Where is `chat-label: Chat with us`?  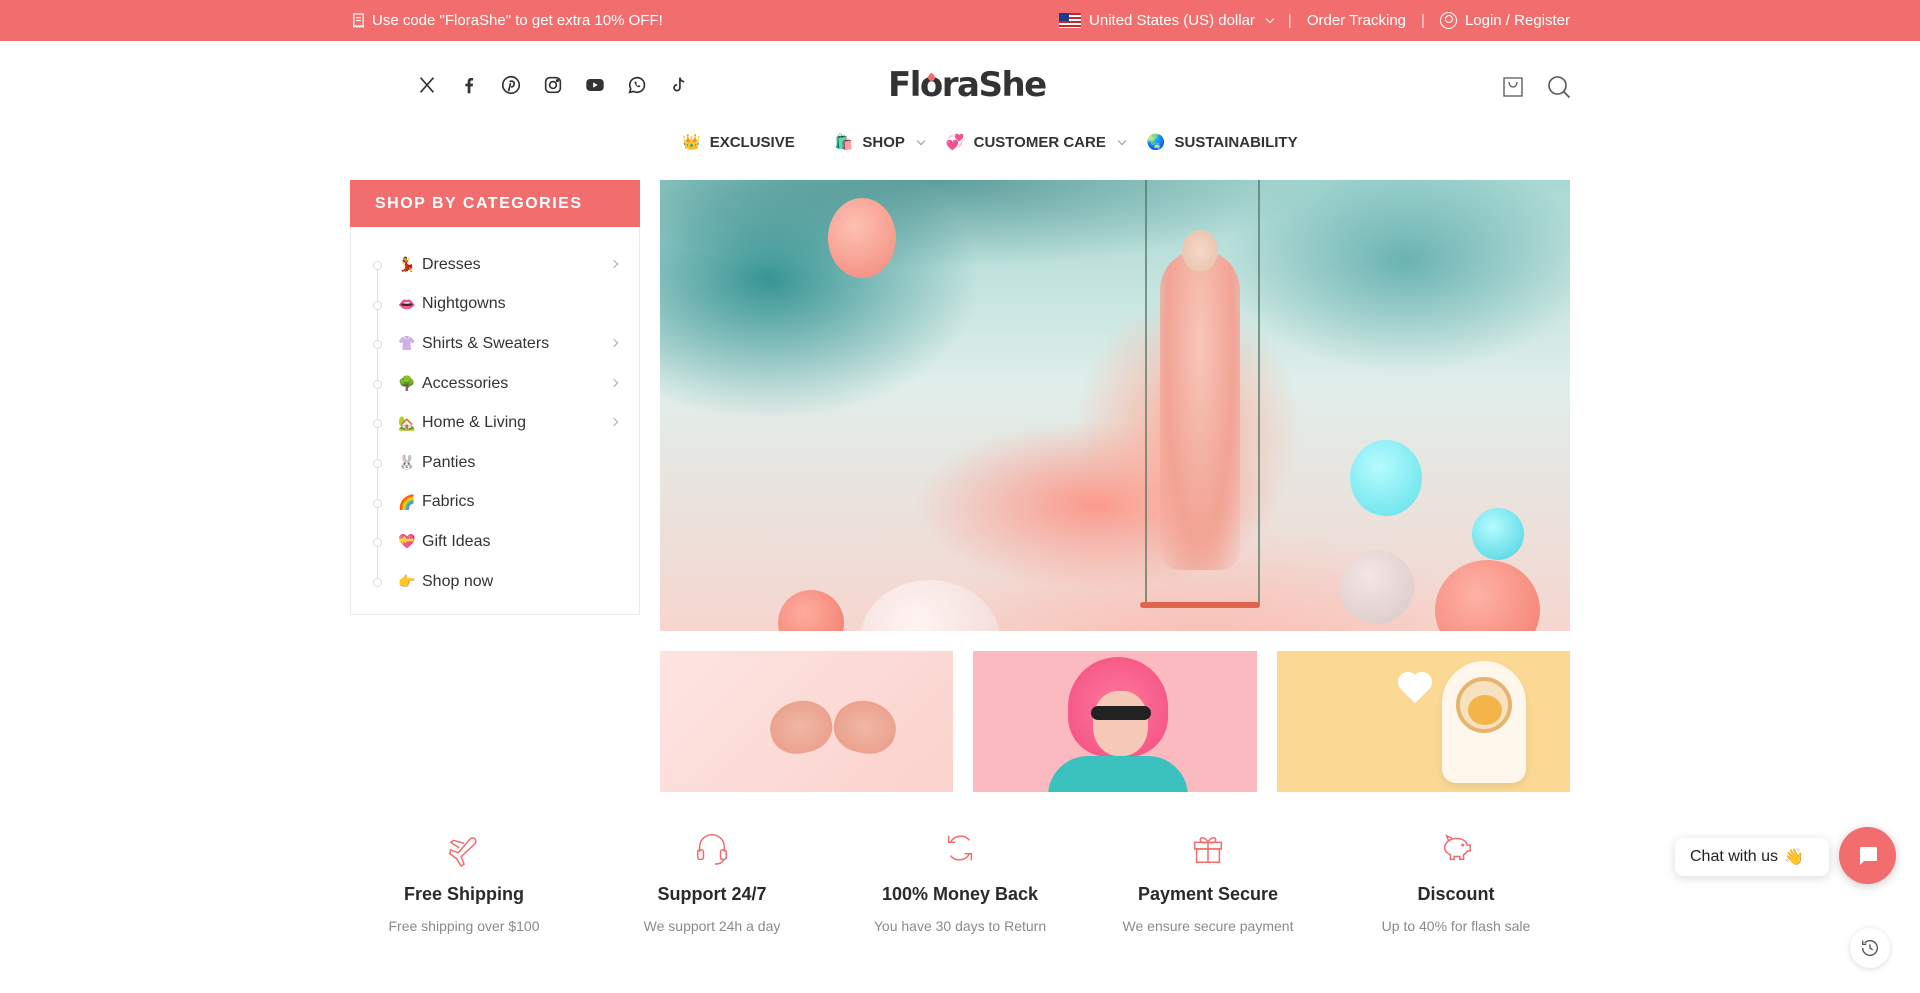
chat-label: Chat with us is located at coordinates (1734, 856).